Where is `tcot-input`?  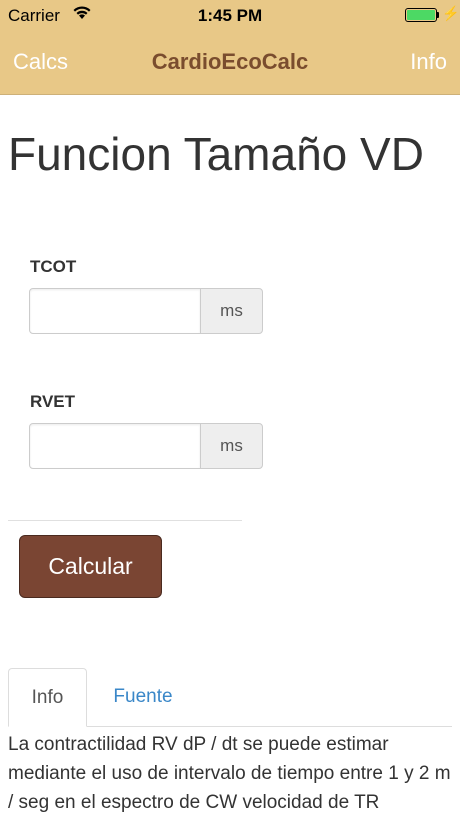
tcot-input is located at coordinates (115, 311).